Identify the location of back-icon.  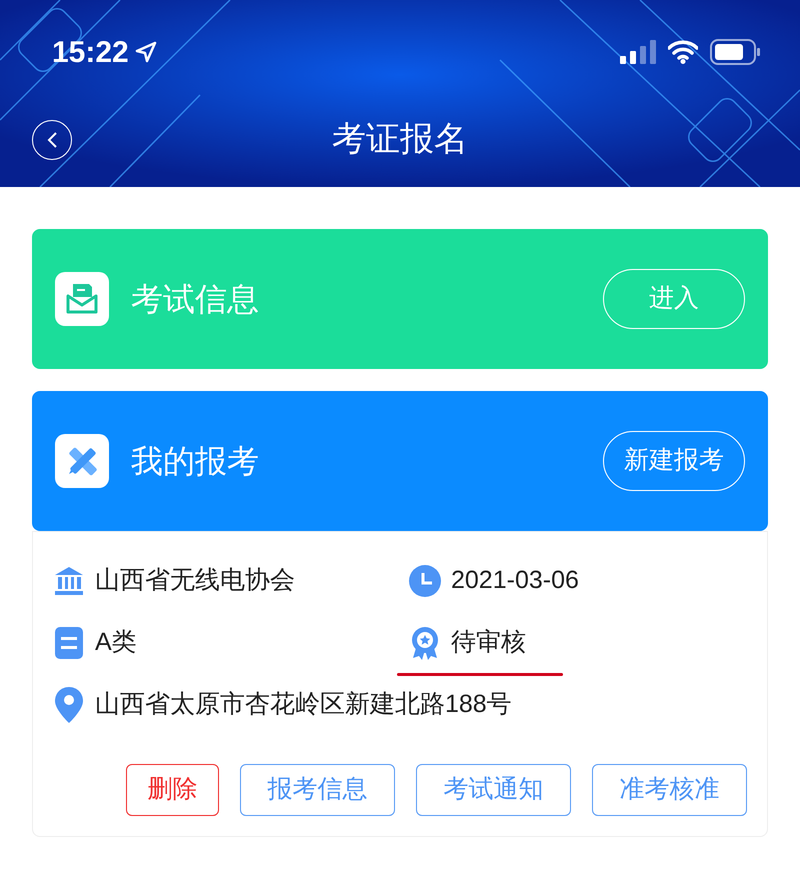
(52, 139).